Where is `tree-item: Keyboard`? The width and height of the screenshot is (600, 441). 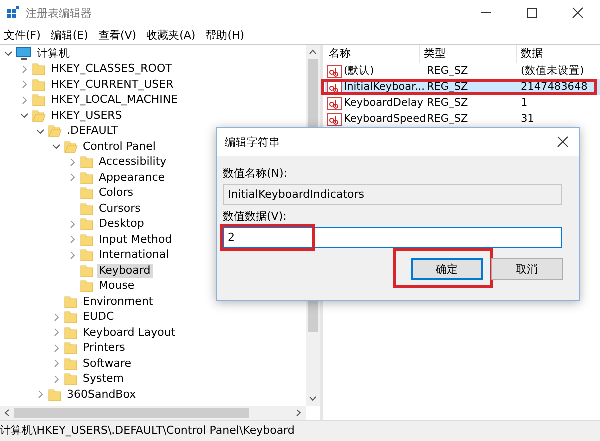 tree-item: Keyboard is located at coordinates (125, 271).